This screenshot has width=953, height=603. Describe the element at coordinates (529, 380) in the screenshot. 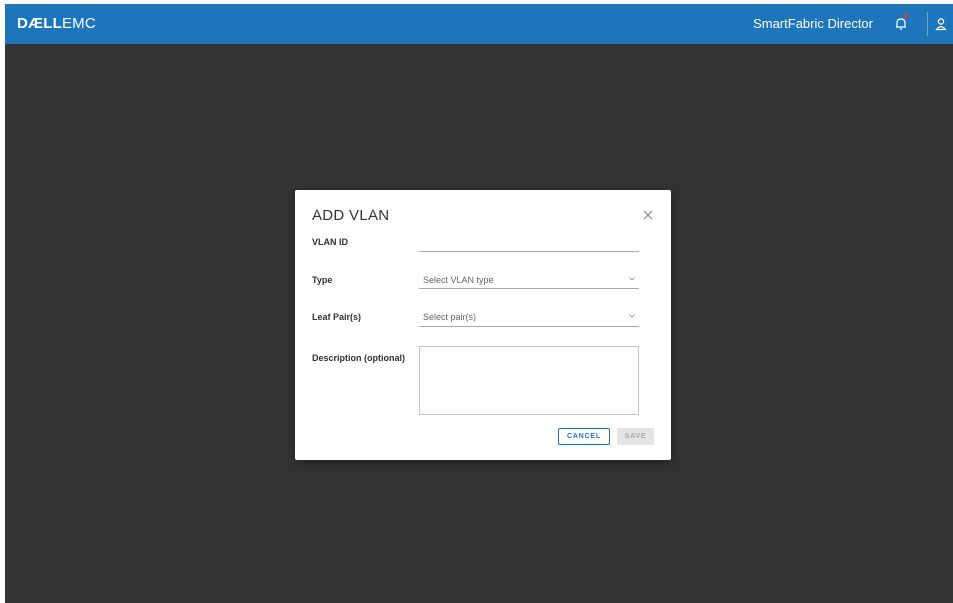

I see `description-textarea` at that location.